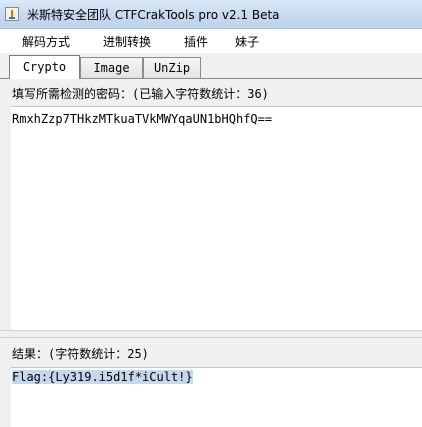 The width and height of the screenshot is (422, 427). Describe the element at coordinates (247, 41) in the screenshot. I see `menu-meizi: 妹子` at that location.